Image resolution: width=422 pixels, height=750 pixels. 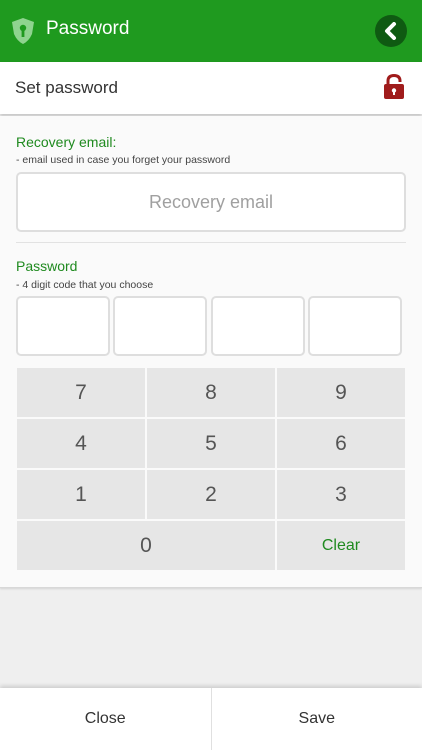 What do you see at coordinates (341, 494) in the screenshot?
I see `key-3: 3` at bounding box center [341, 494].